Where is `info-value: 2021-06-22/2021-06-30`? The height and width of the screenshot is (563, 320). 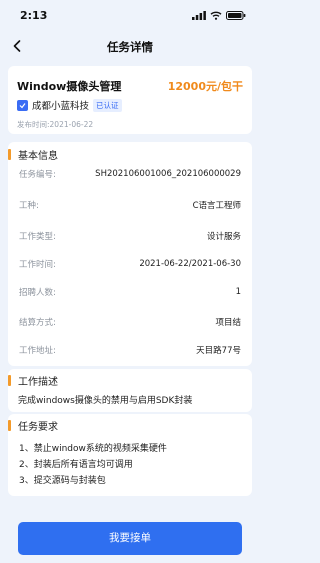 info-value: 2021-06-22/2021-06-30 is located at coordinates (190, 264).